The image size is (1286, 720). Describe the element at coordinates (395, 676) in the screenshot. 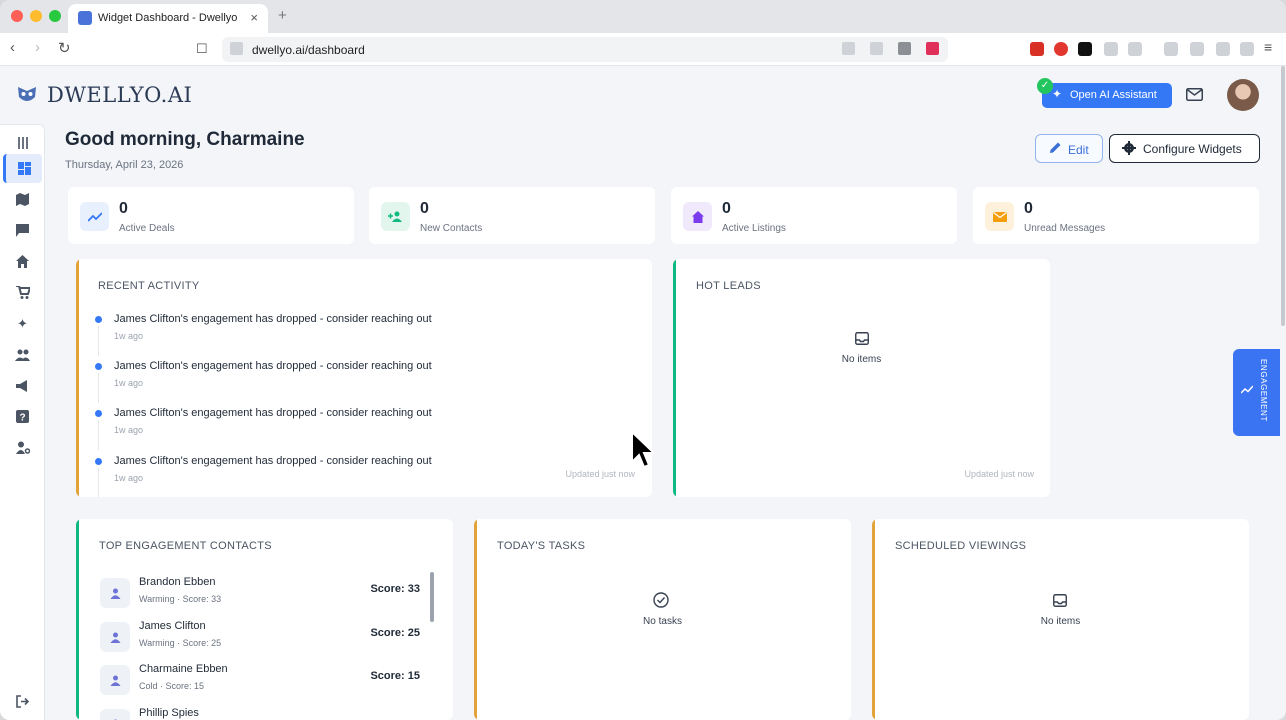

I see `contact-score: Score: 15` at that location.